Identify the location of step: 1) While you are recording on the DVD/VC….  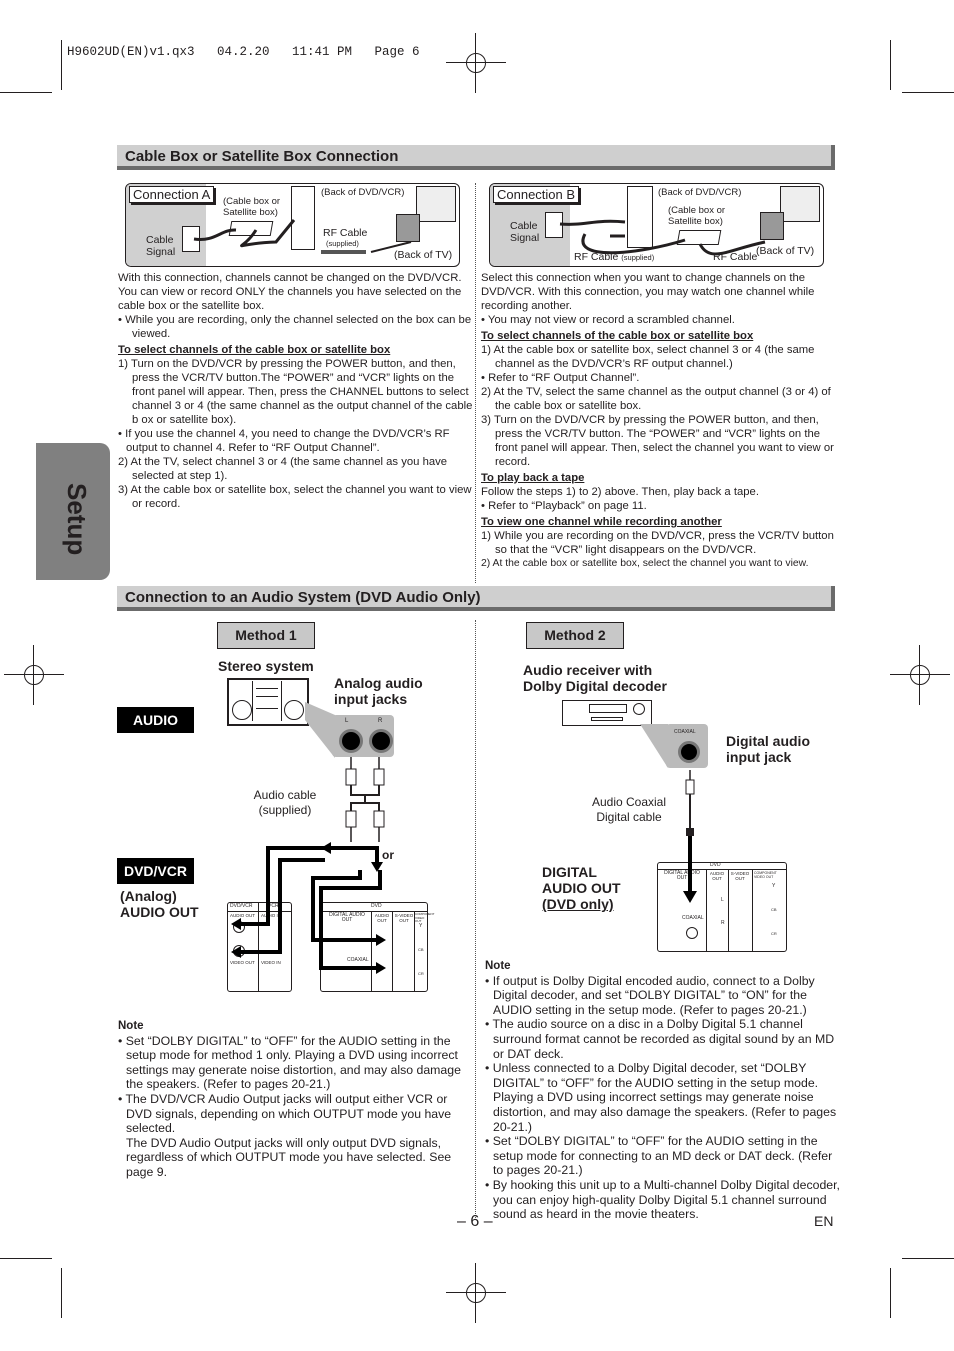
(657, 543).